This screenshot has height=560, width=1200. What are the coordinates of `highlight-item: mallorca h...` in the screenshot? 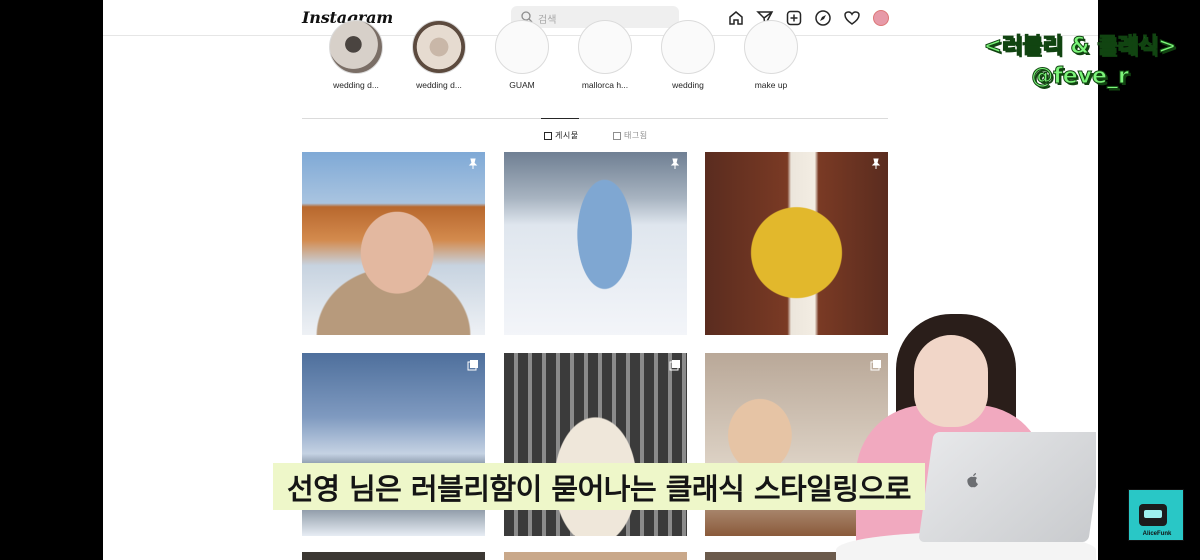 It's located at (605, 55).